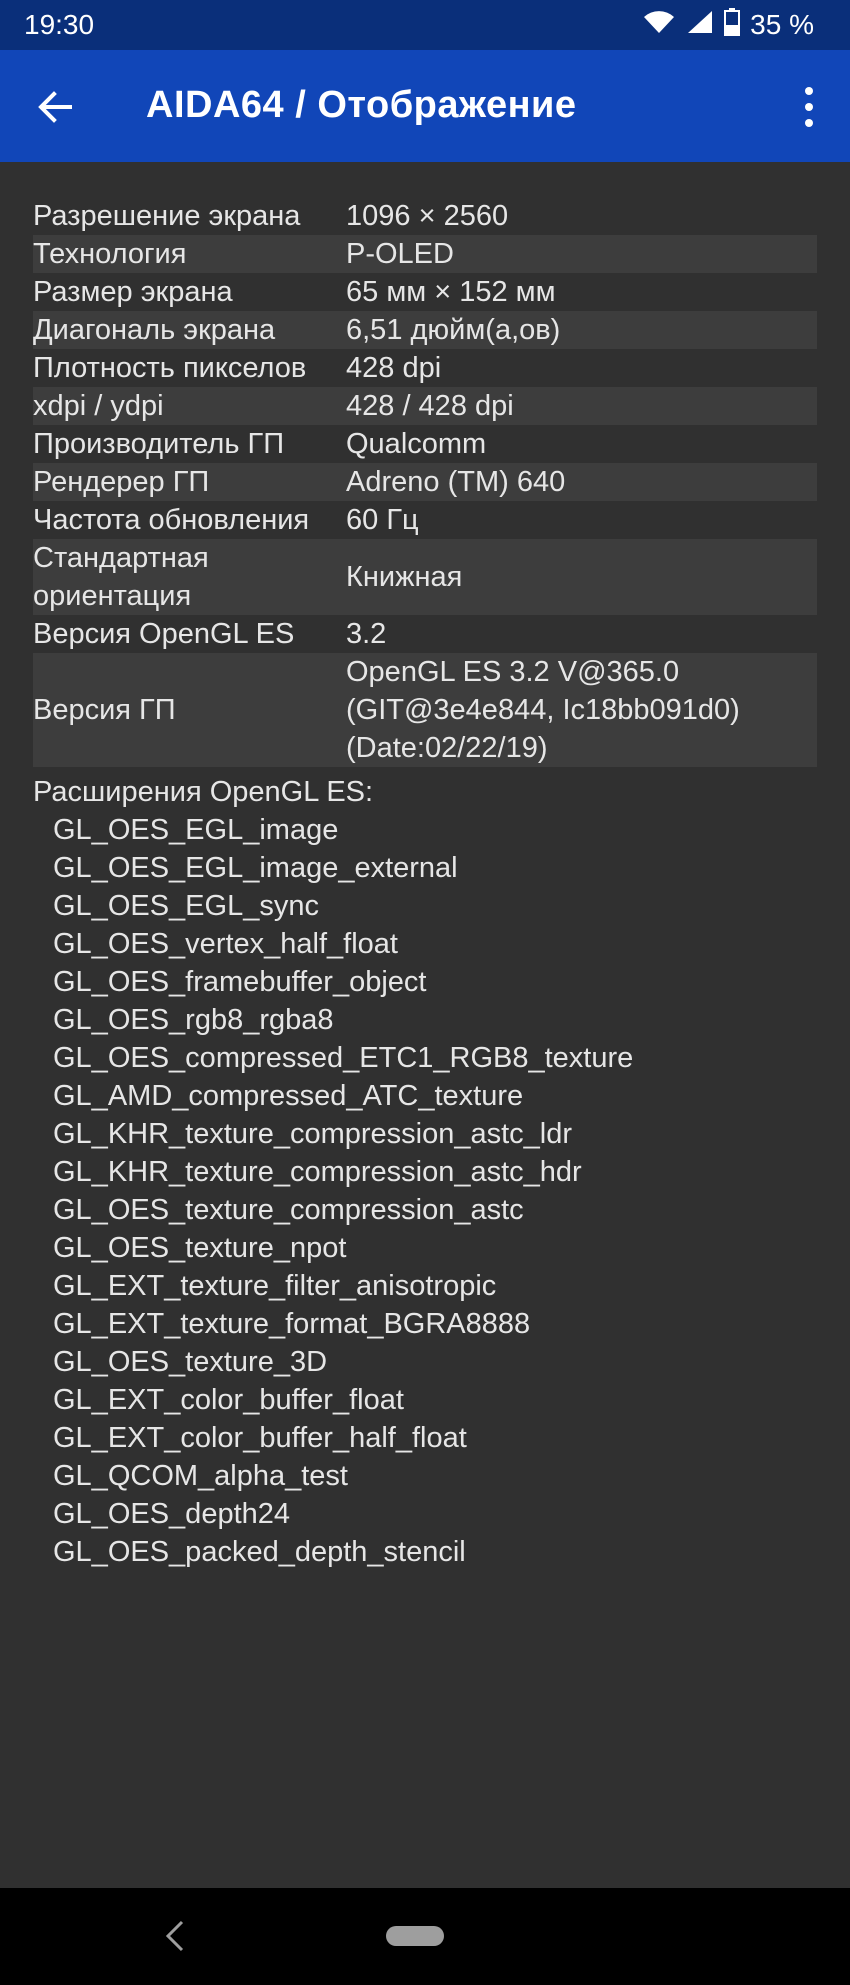 Image resolution: width=850 pixels, height=1985 pixels. I want to click on battery-percent: 35 %, so click(782, 24).